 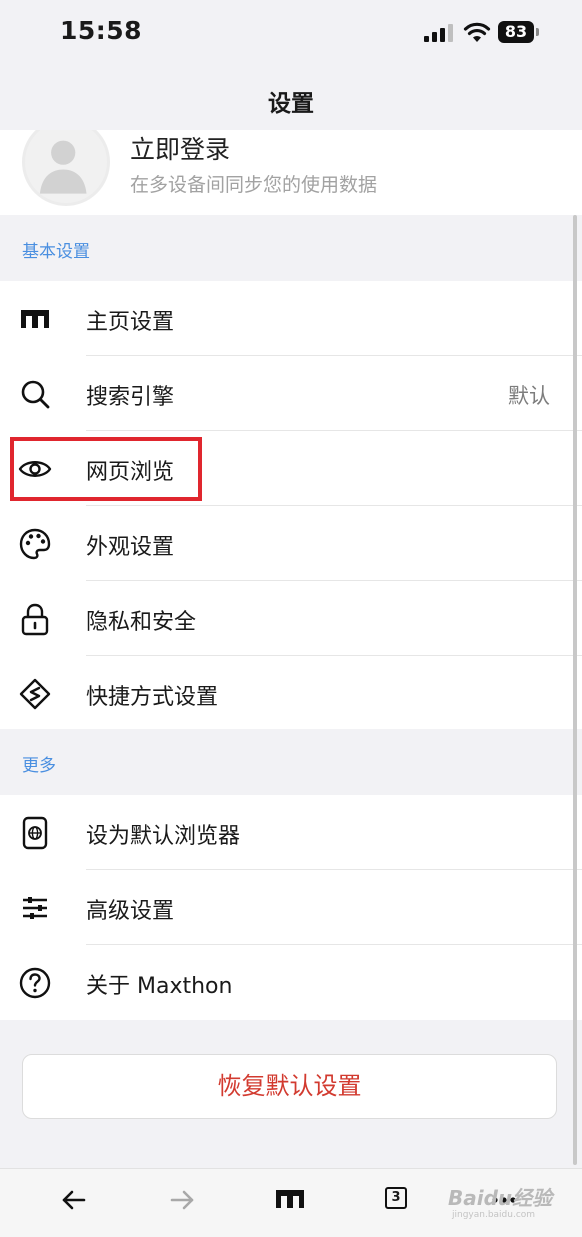 I want to click on settings-item-advanced: 高级设置, so click(x=291, y=907).